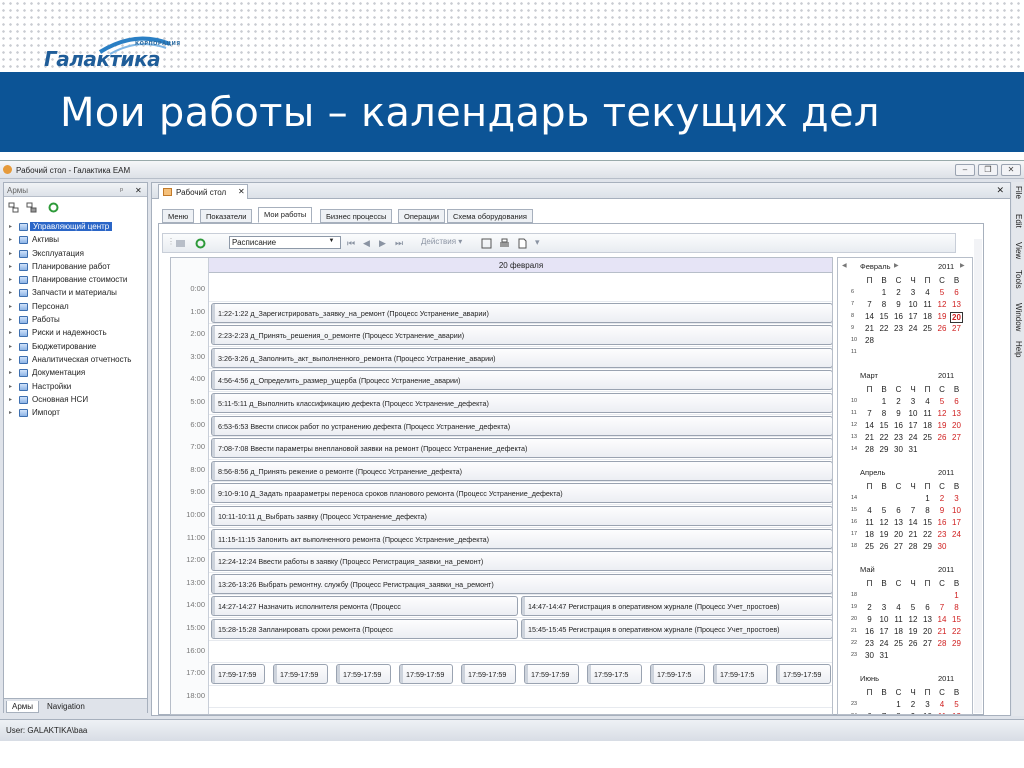 This screenshot has width=1024, height=768. I want to click on tree-item: ▸ Работы, so click(75, 320).